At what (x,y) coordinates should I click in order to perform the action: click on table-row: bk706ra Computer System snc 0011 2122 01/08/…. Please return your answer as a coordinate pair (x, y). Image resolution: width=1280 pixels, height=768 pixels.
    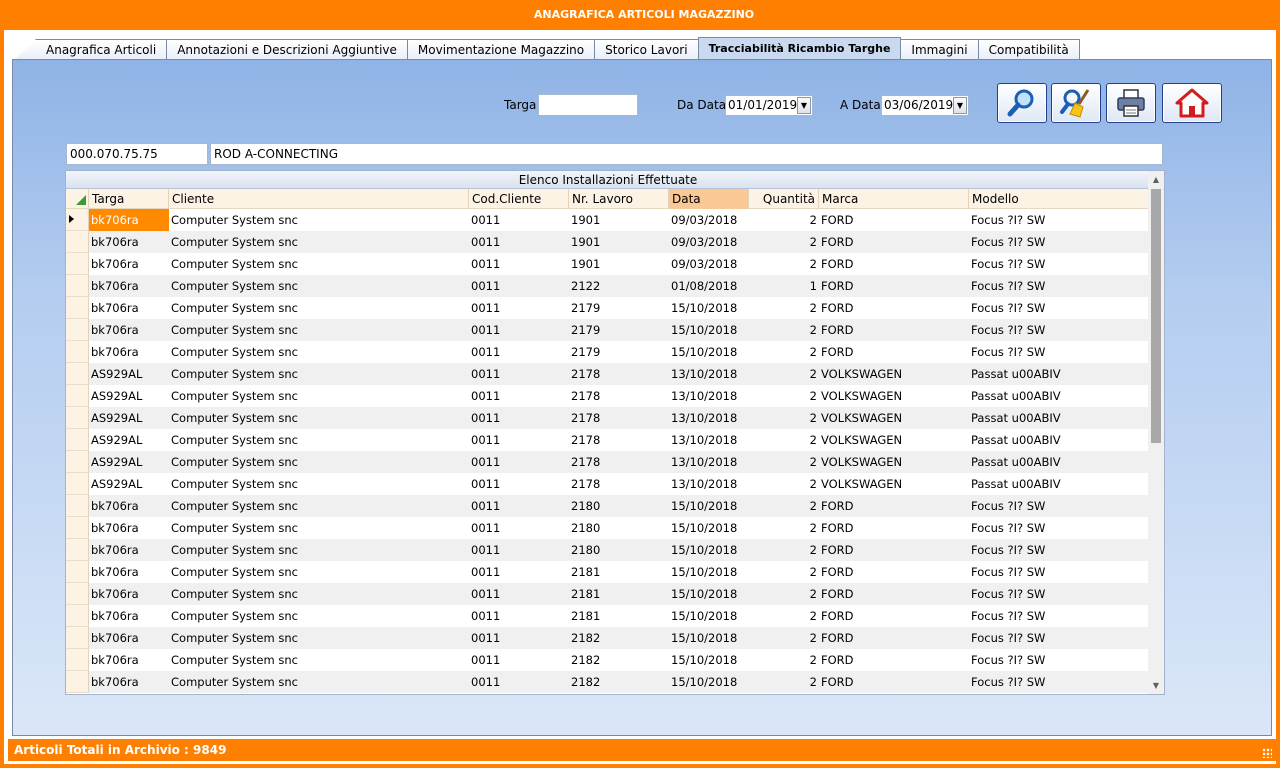
    Looking at the image, I should click on (608, 286).